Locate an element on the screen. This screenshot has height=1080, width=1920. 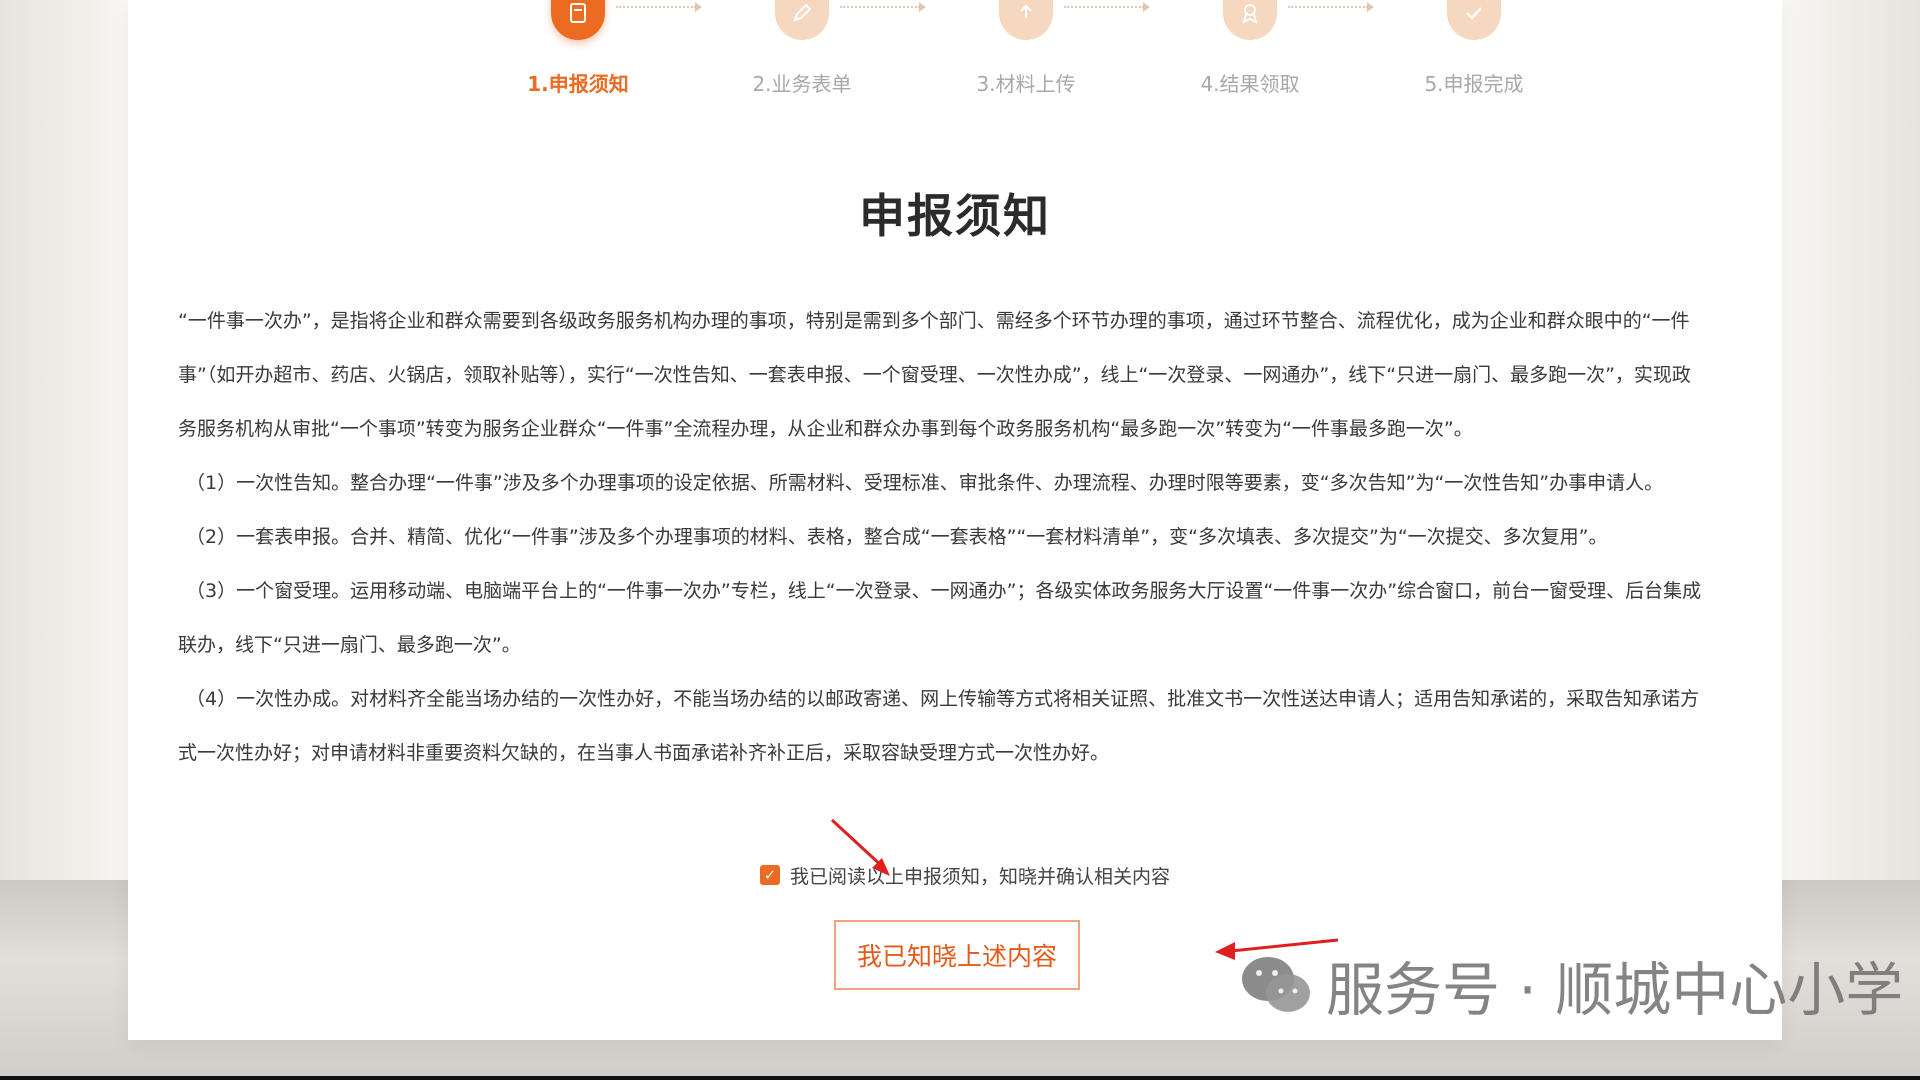
annotation-arrow-icon is located at coordinates (860, 847).